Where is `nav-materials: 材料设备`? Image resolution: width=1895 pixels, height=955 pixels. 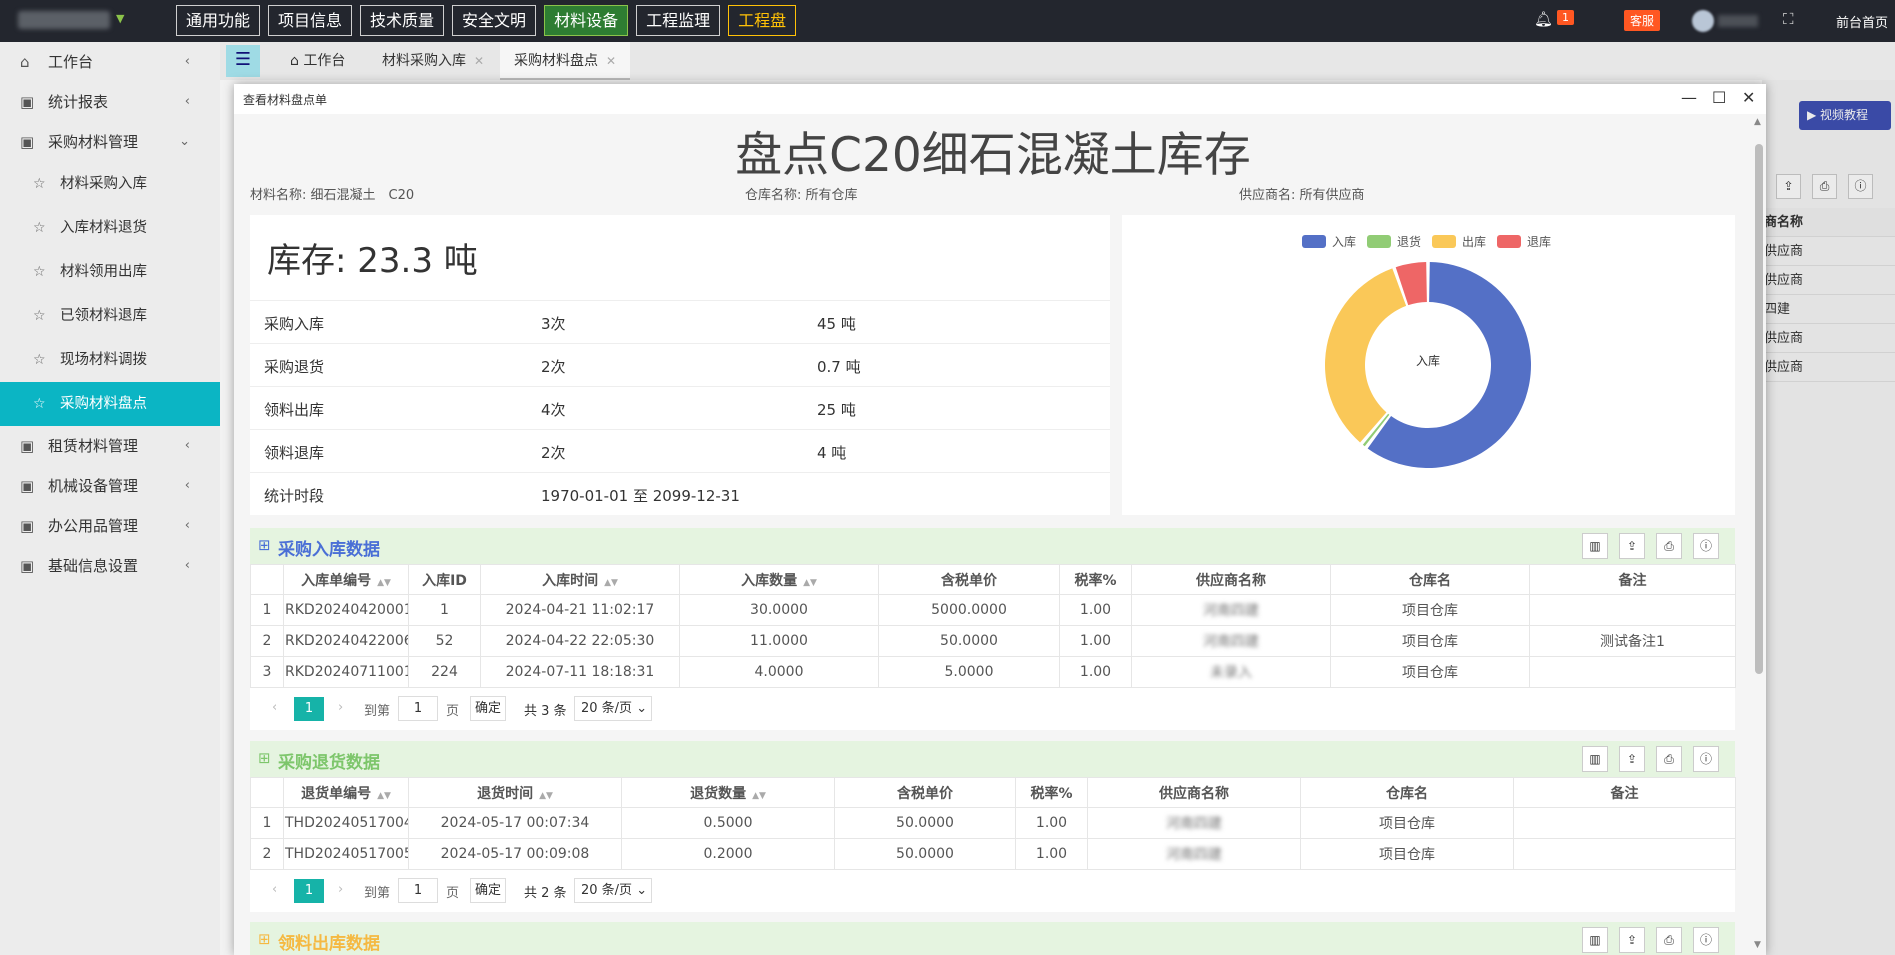
nav-materials: 材料设备 is located at coordinates (586, 20).